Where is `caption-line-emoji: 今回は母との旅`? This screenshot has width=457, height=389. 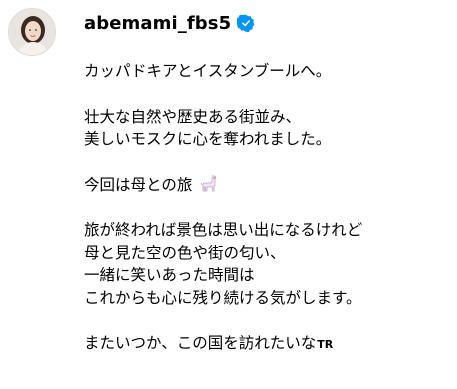
caption-line-emoji: 今回は母との旅 is located at coordinates (268, 185).